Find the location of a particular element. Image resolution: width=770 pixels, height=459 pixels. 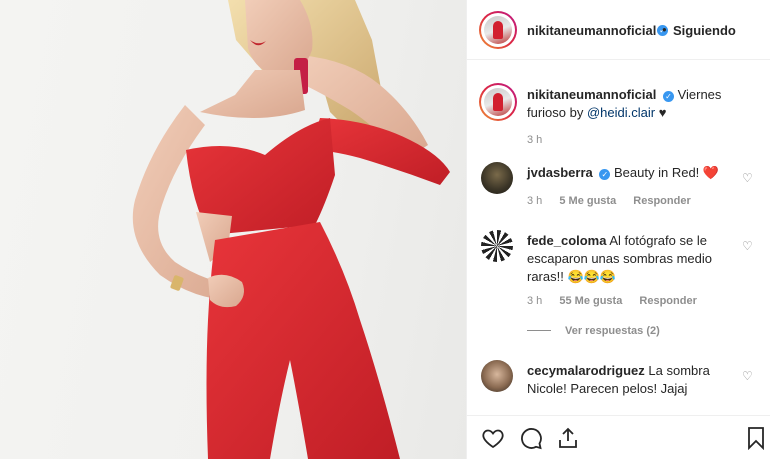

bookmark-icon is located at coordinates (756, 438).